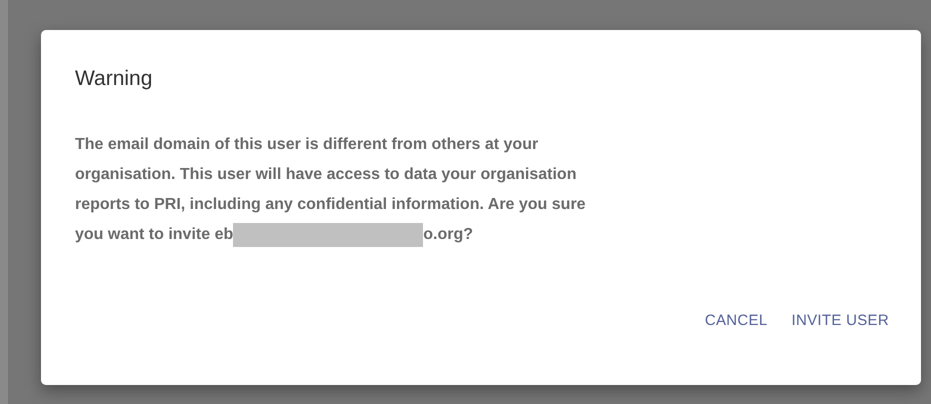 The height and width of the screenshot is (404, 931). What do you see at coordinates (154, 235) in the screenshot?
I see `warning-message-line: you want to invite eb` at bounding box center [154, 235].